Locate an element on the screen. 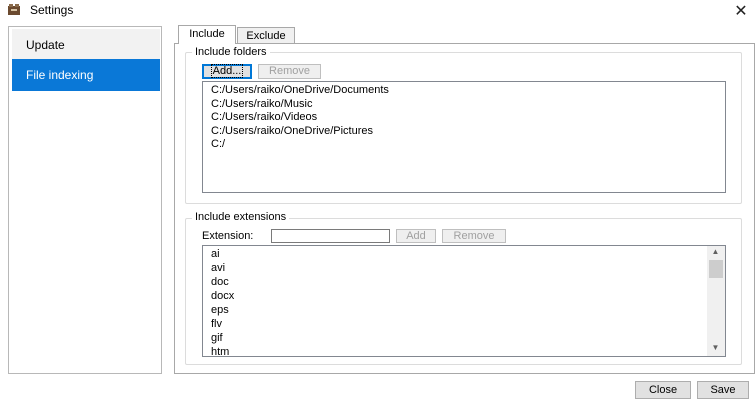  button-label: Close is located at coordinates (663, 390).